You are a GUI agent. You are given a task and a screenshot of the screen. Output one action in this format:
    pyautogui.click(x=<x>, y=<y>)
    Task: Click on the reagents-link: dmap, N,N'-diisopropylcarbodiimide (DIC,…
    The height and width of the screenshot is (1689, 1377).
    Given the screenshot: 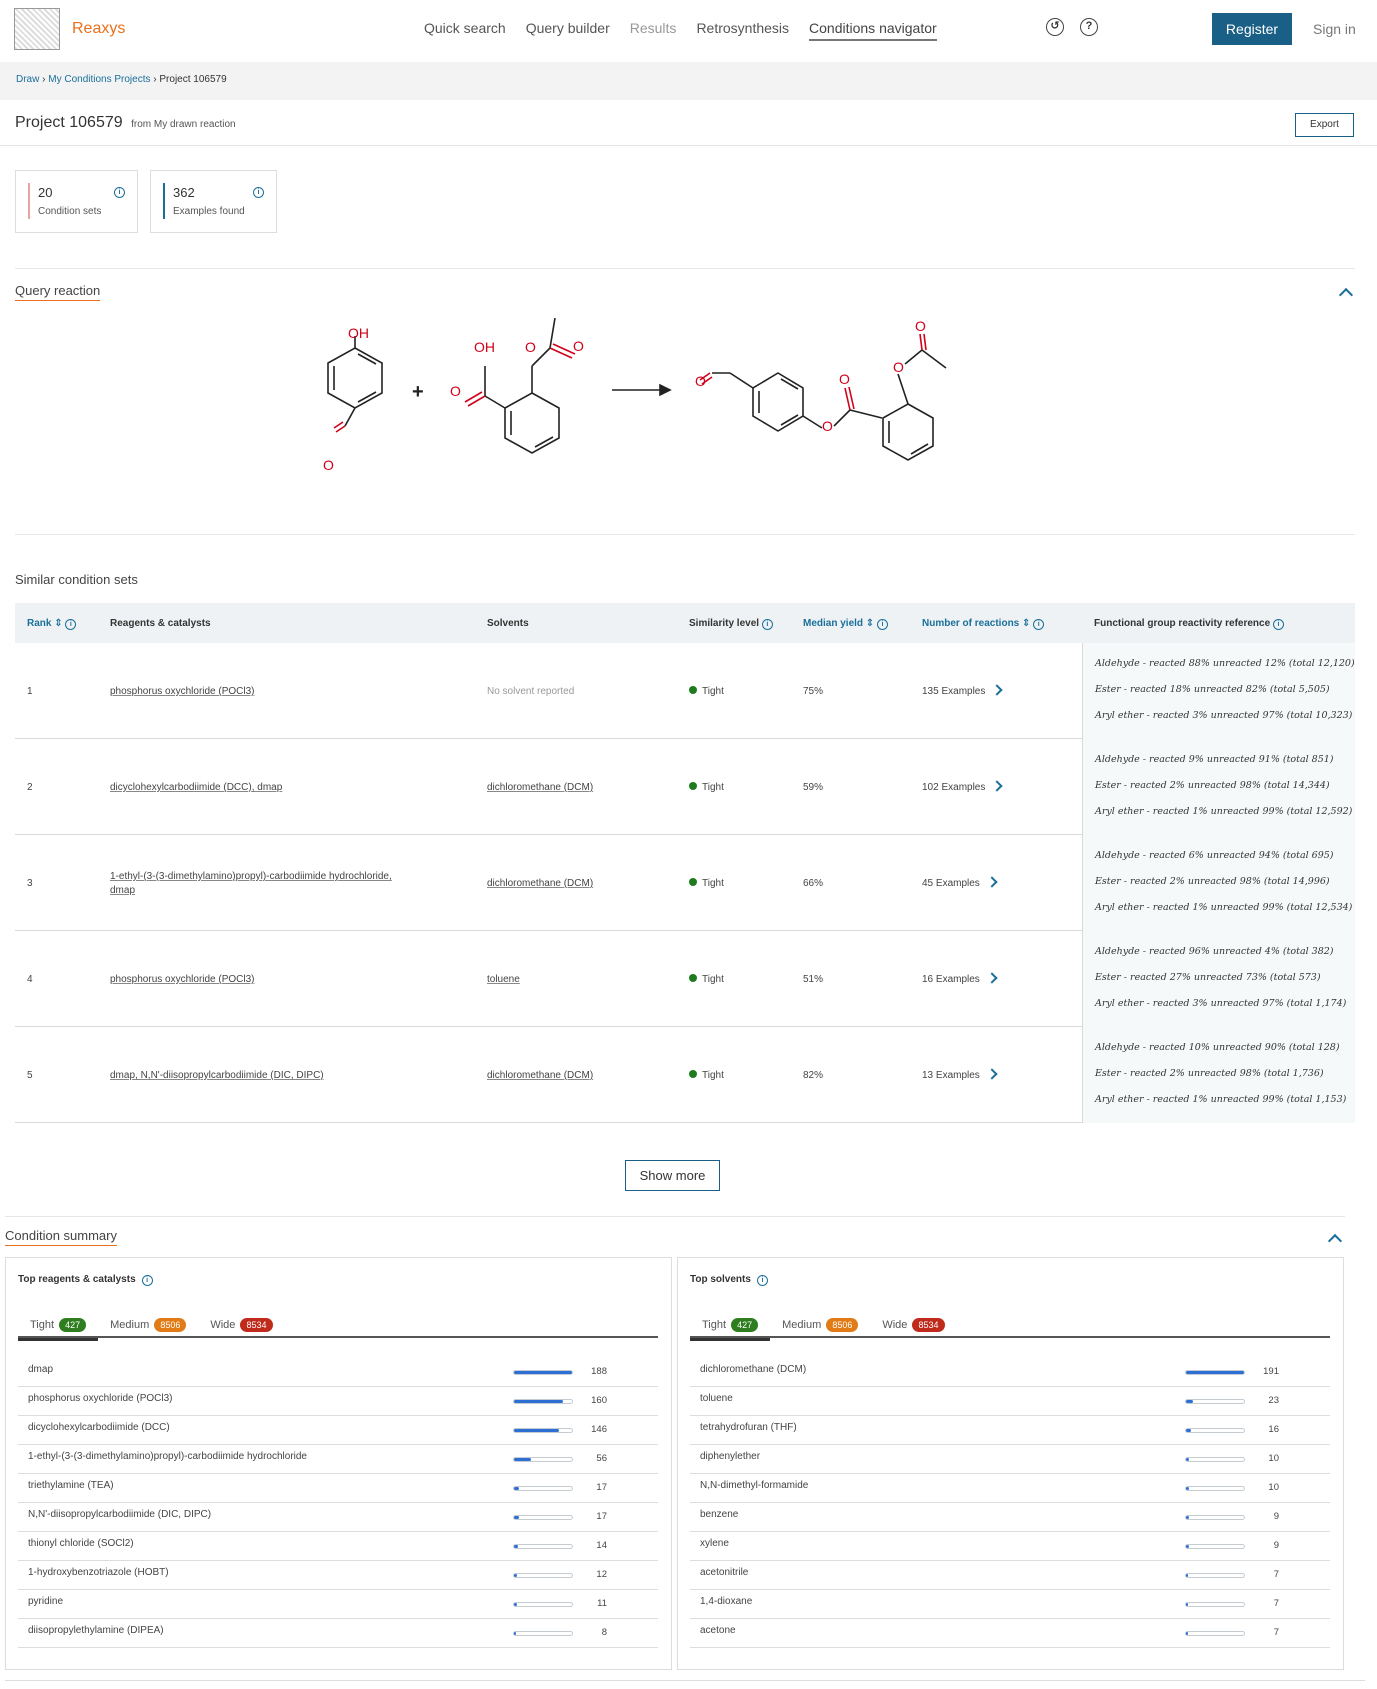 What is the action you would take?
    pyautogui.click(x=217, y=1075)
    